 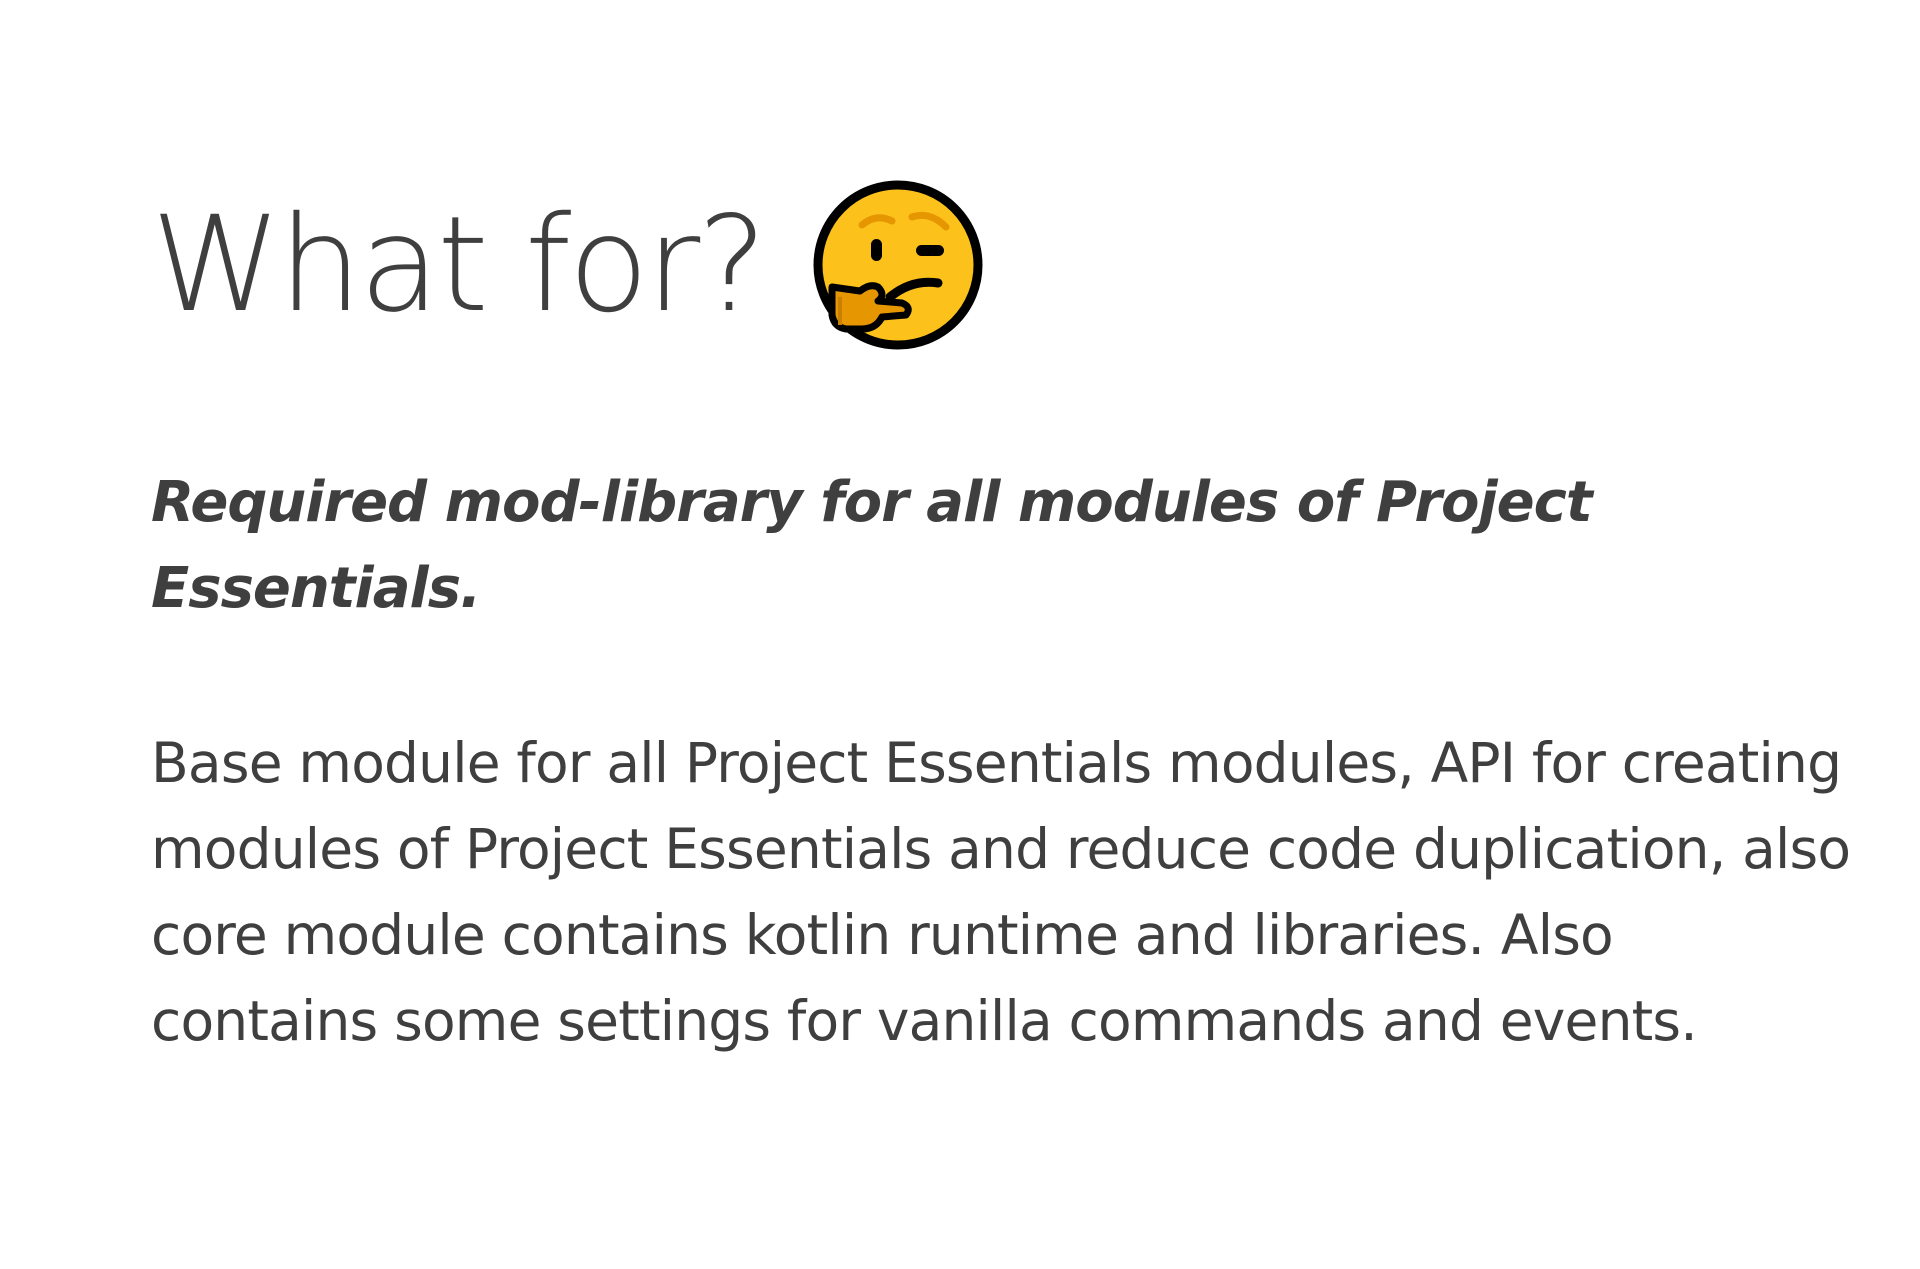 What do you see at coordinates (1001, 265) in the screenshot?
I see `heading-row: What for?` at bounding box center [1001, 265].